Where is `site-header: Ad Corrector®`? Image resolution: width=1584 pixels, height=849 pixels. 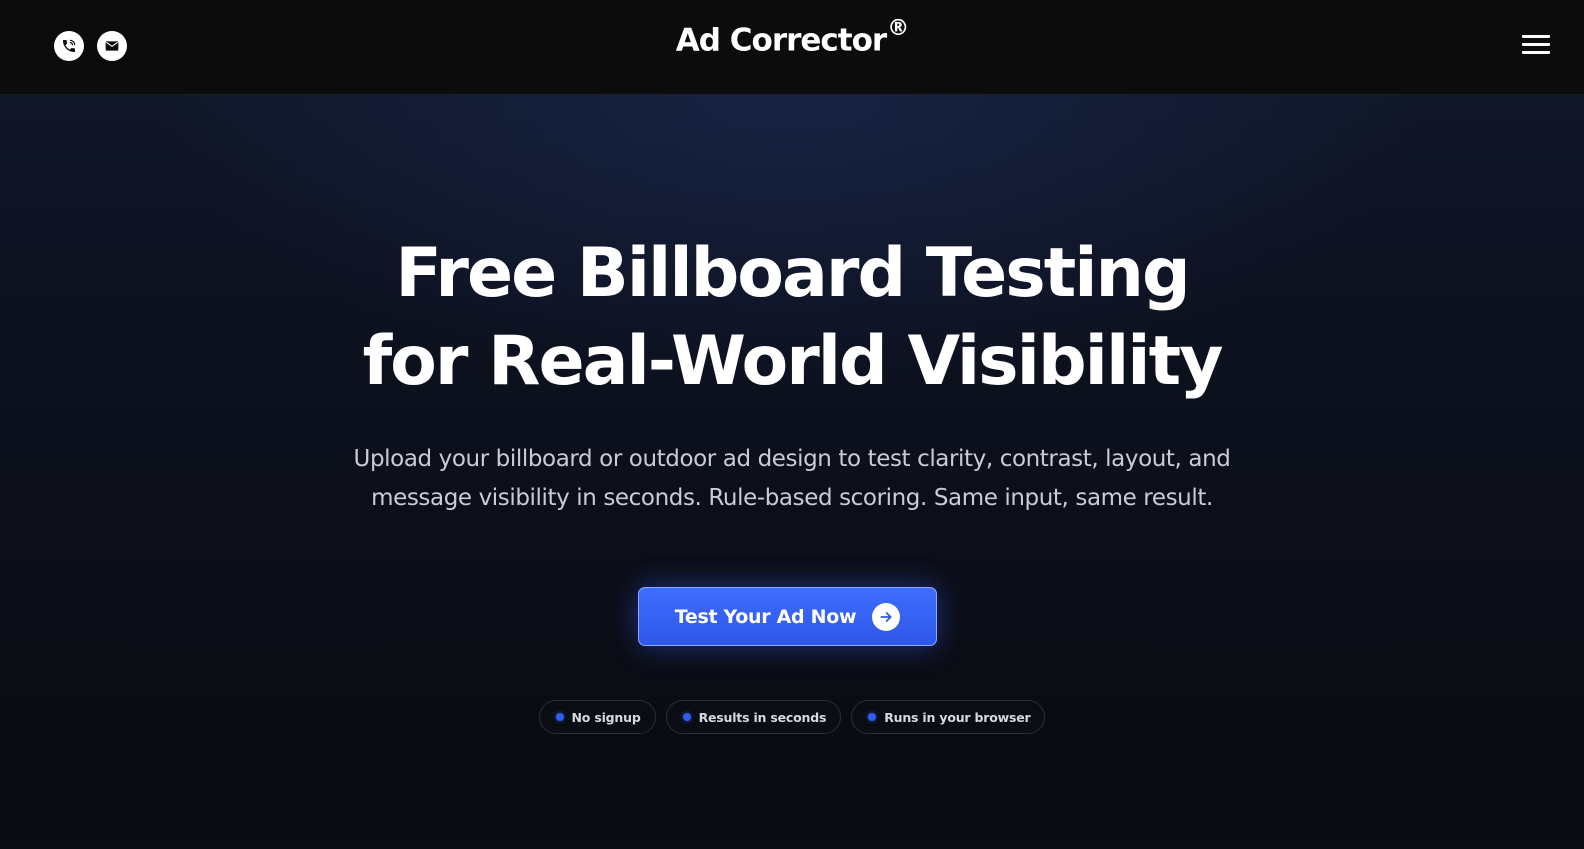
site-header: Ad Corrector® is located at coordinates (792, 47).